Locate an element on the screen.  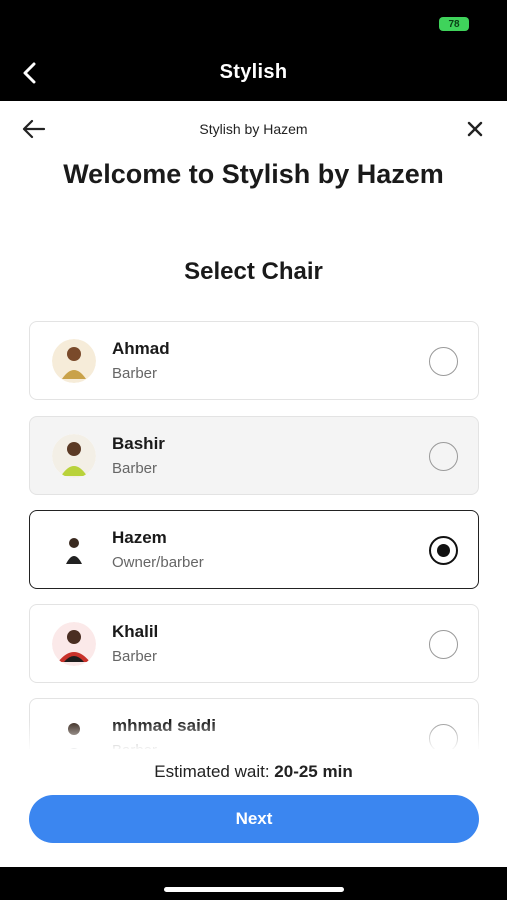
radio-button-selected is located at coordinates (443, 550).